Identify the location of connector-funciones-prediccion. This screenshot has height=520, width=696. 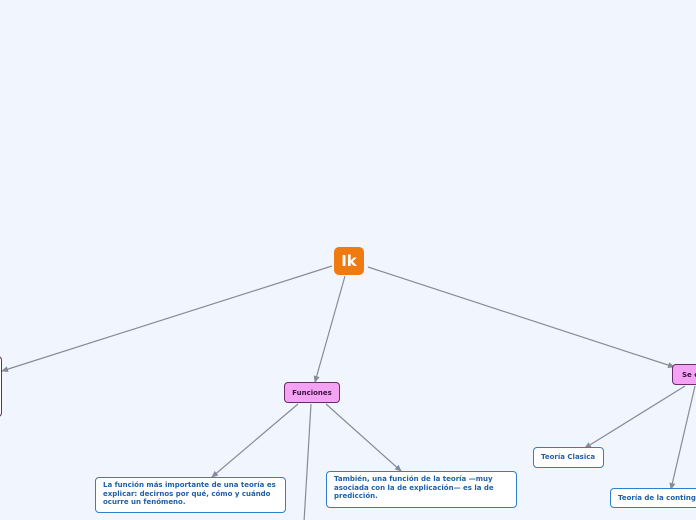
(363, 437).